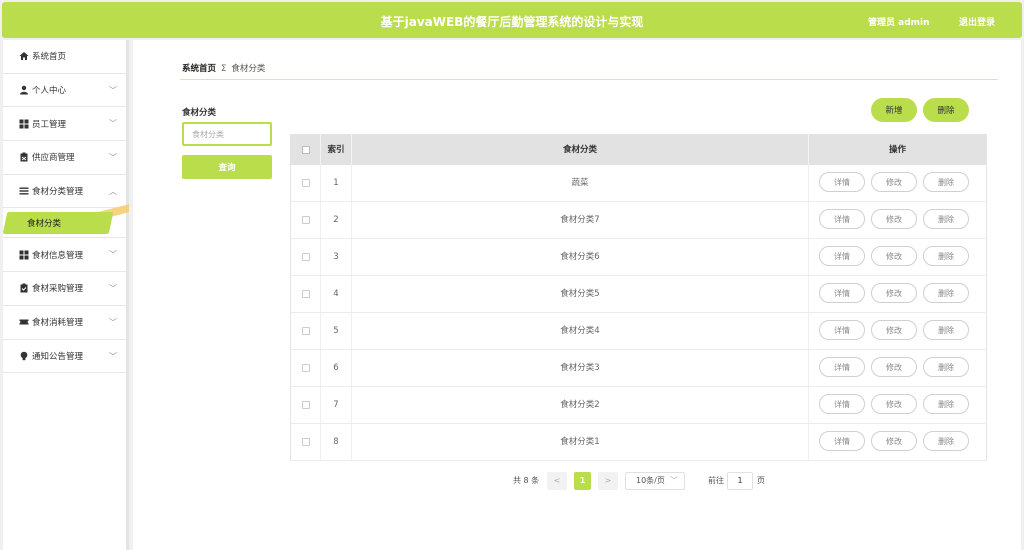  I want to click on sidebar-item-label: 食材消耗管理, so click(58, 323).